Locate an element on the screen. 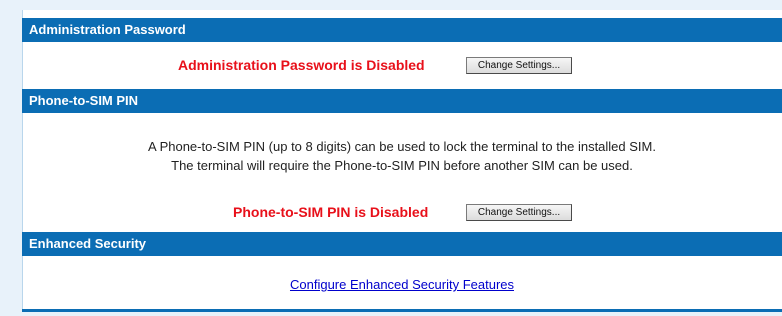 The height and width of the screenshot is (316, 782). admin-password-header: Administration Password is located at coordinates (402, 30).